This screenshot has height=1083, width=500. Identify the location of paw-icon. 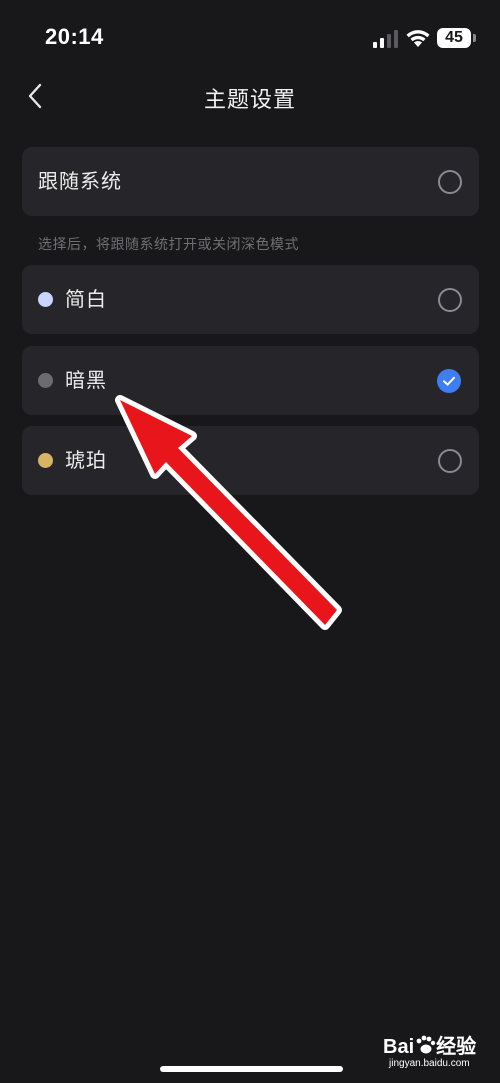
(426, 1044).